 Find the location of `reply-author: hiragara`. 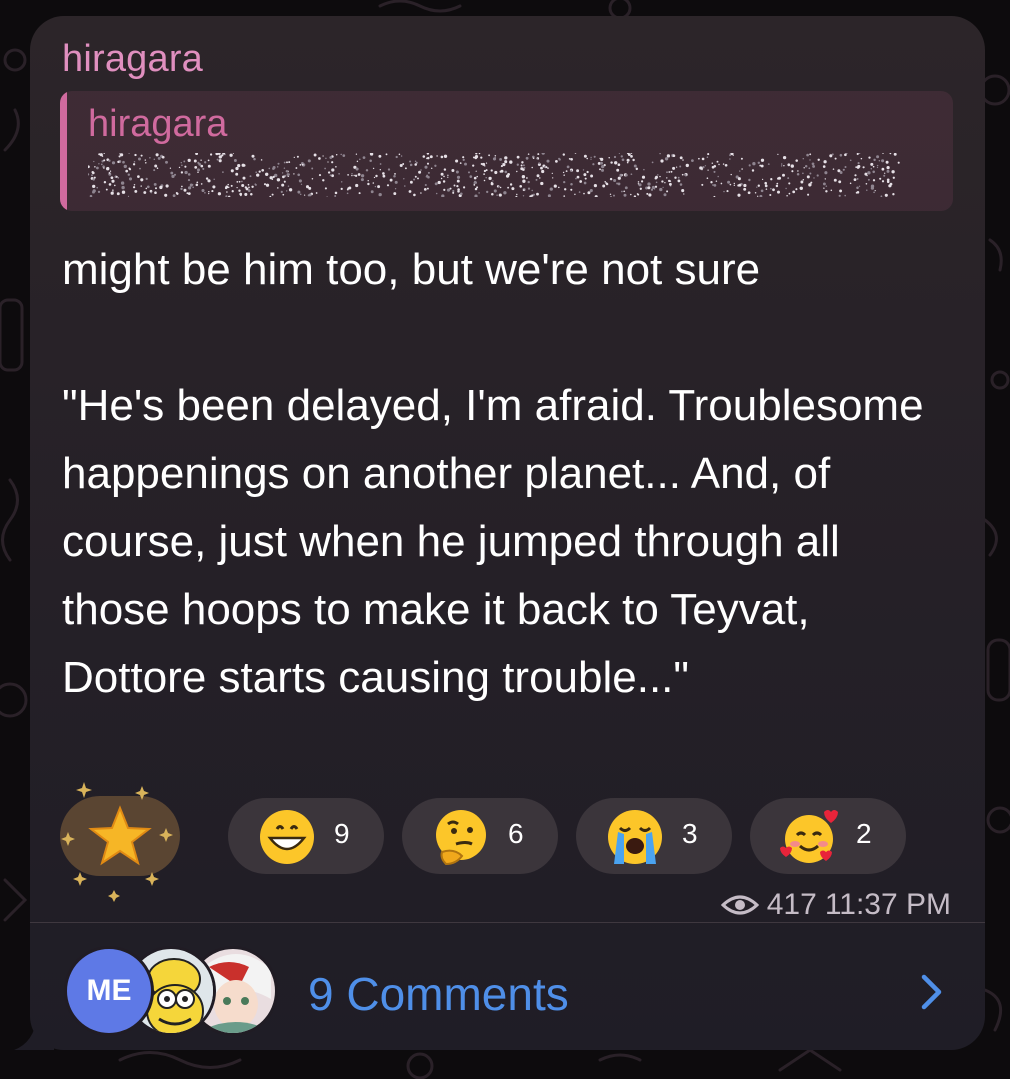

reply-author: hiragara is located at coordinates (158, 124).